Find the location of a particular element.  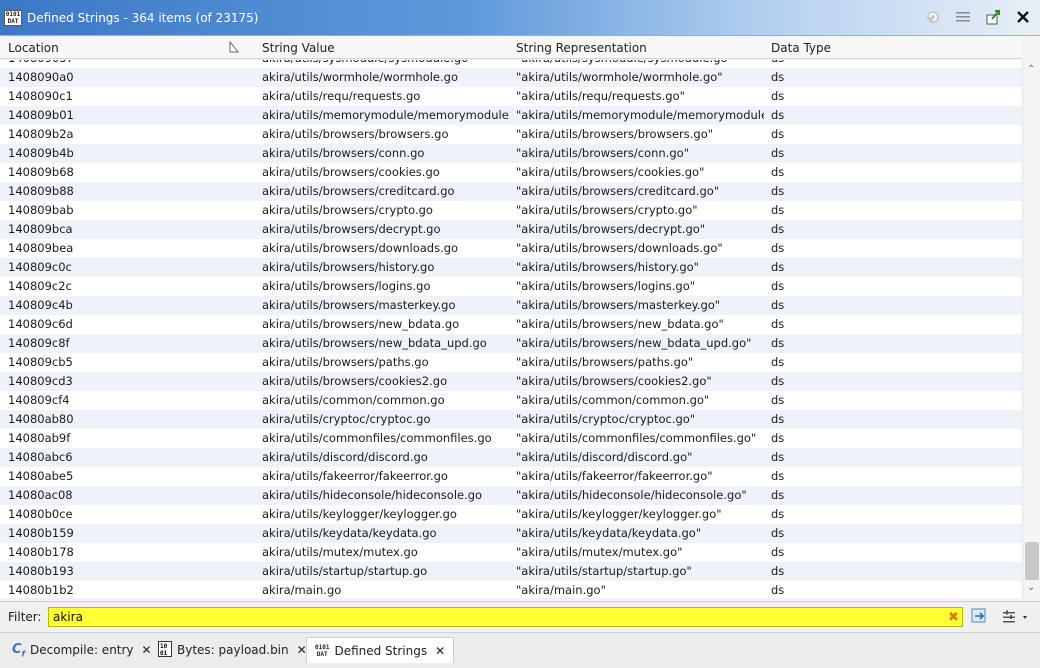

string-representation-cell: "akira/utils/browsers/new_bdata.go" is located at coordinates (620, 324).